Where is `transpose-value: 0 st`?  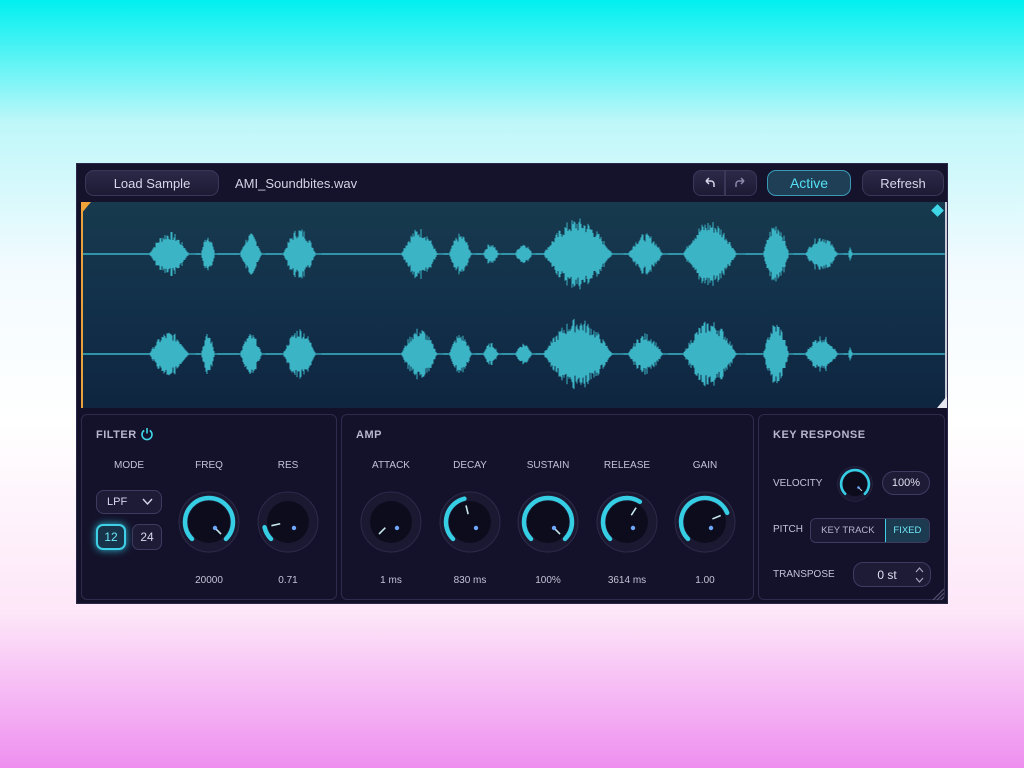 transpose-value: 0 st is located at coordinates (887, 574).